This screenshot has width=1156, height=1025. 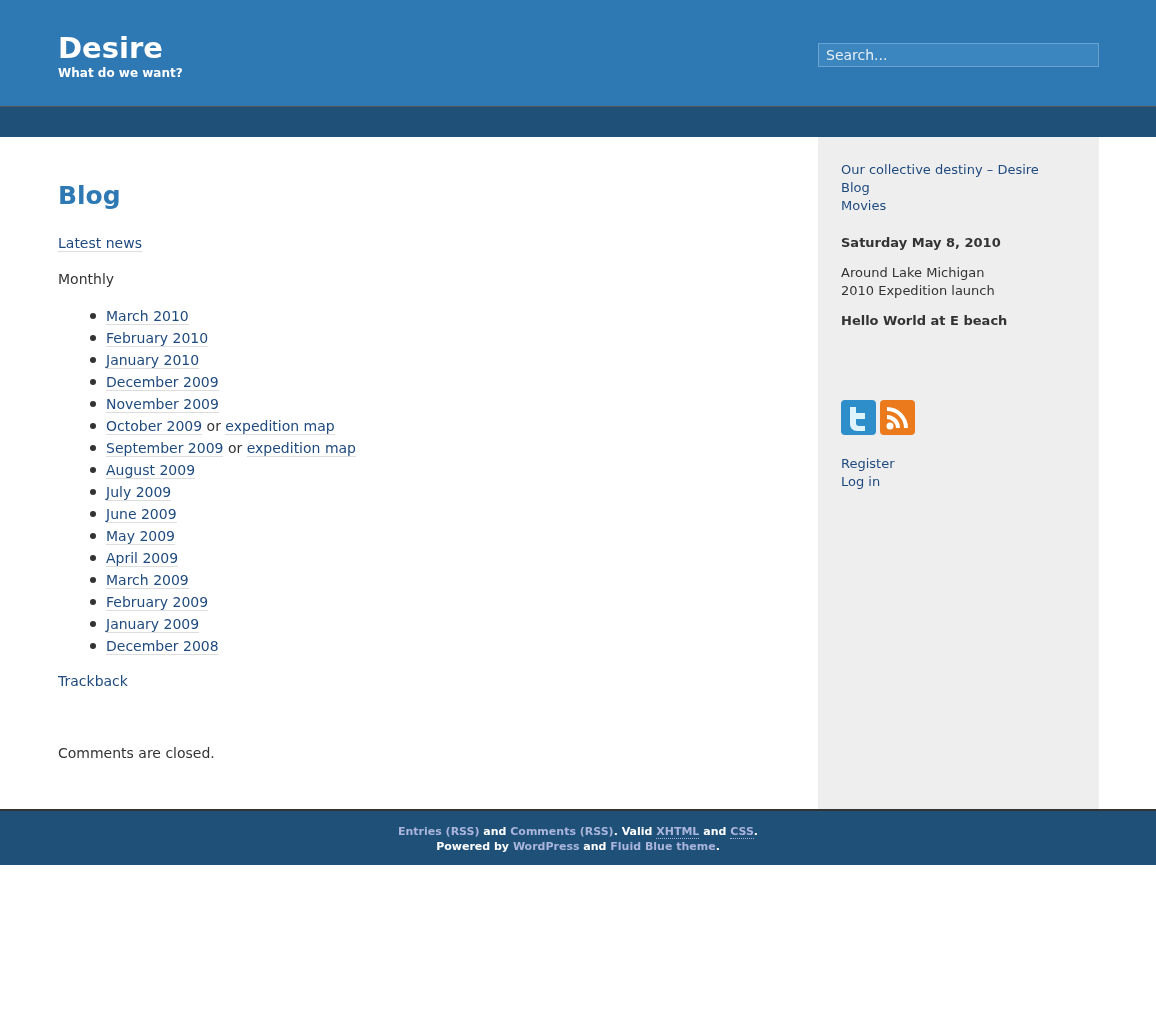 What do you see at coordinates (165, 448) in the screenshot?
I see `archive-link: September 2009` at bounding box center [165, 448].